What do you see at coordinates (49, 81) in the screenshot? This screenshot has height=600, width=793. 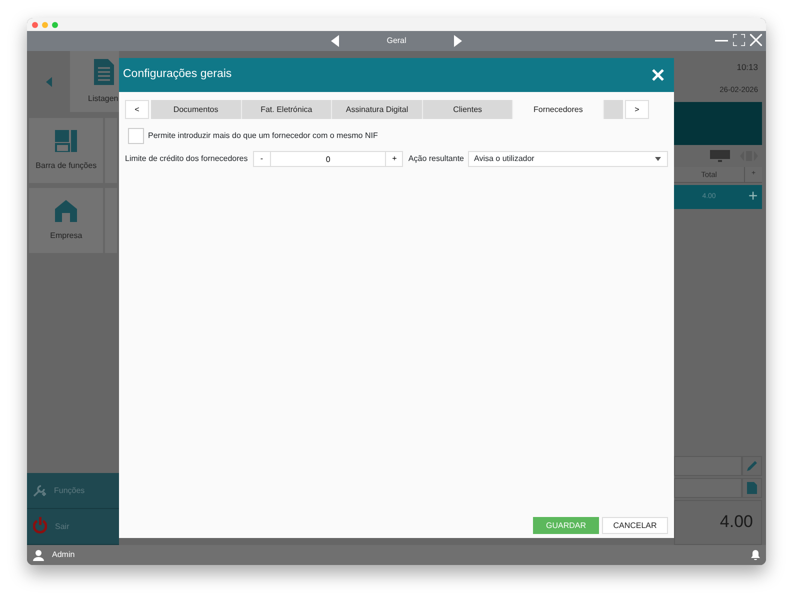 I see `back-arrow-icon` at bounding box center [49, 81].